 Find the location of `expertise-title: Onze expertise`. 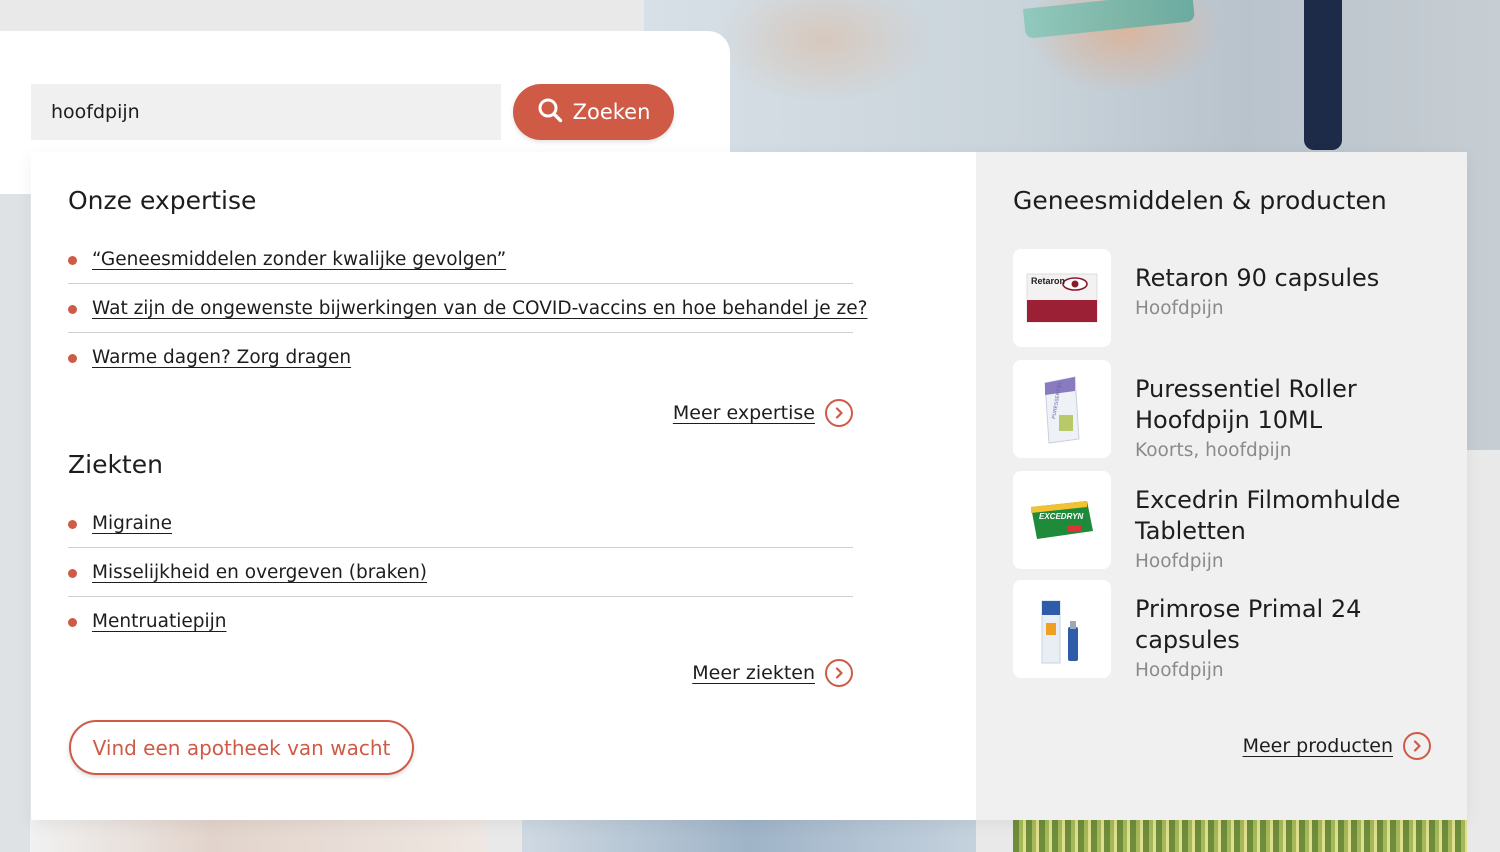

expertise-title: Onze expertise is located at coordinates (162, 200).